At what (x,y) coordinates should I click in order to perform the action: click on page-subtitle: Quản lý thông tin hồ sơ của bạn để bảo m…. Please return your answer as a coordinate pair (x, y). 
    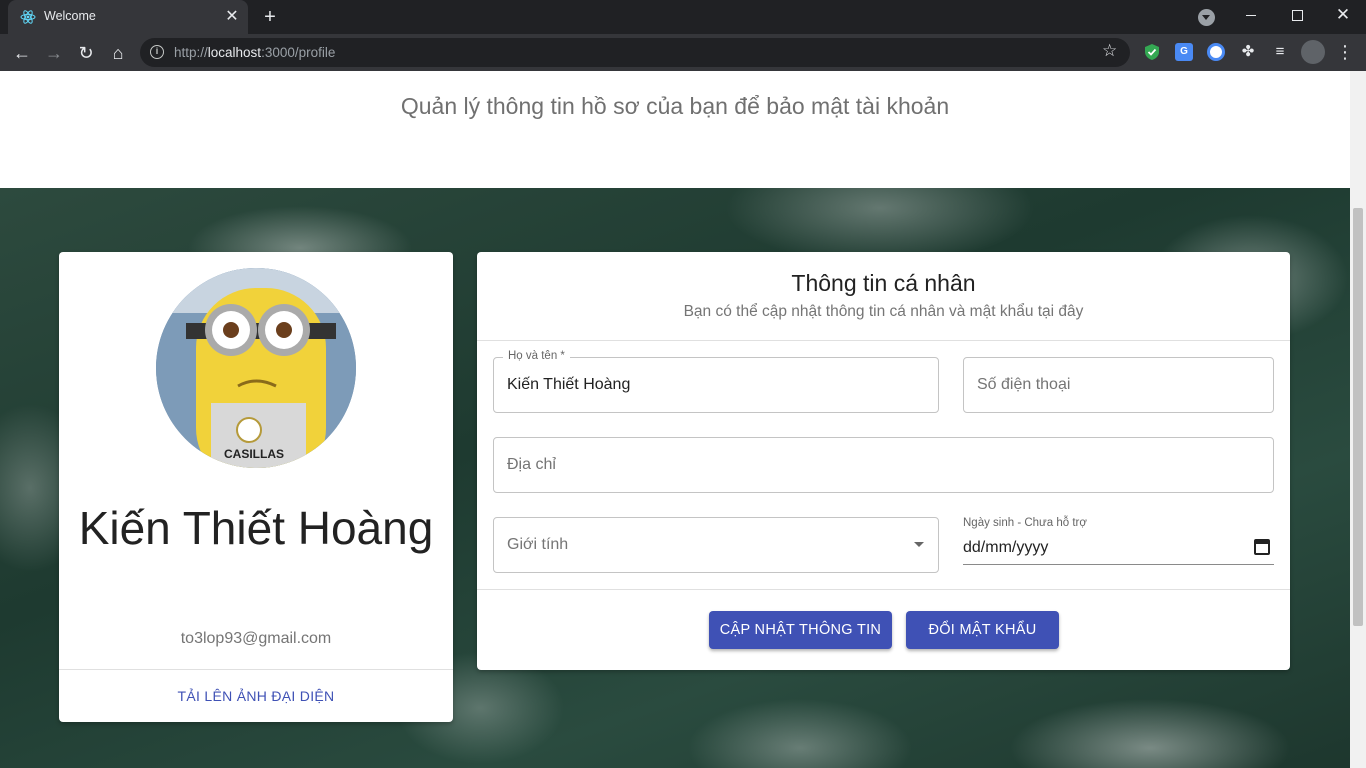
    Looking at the image, I should click on (675, 106).